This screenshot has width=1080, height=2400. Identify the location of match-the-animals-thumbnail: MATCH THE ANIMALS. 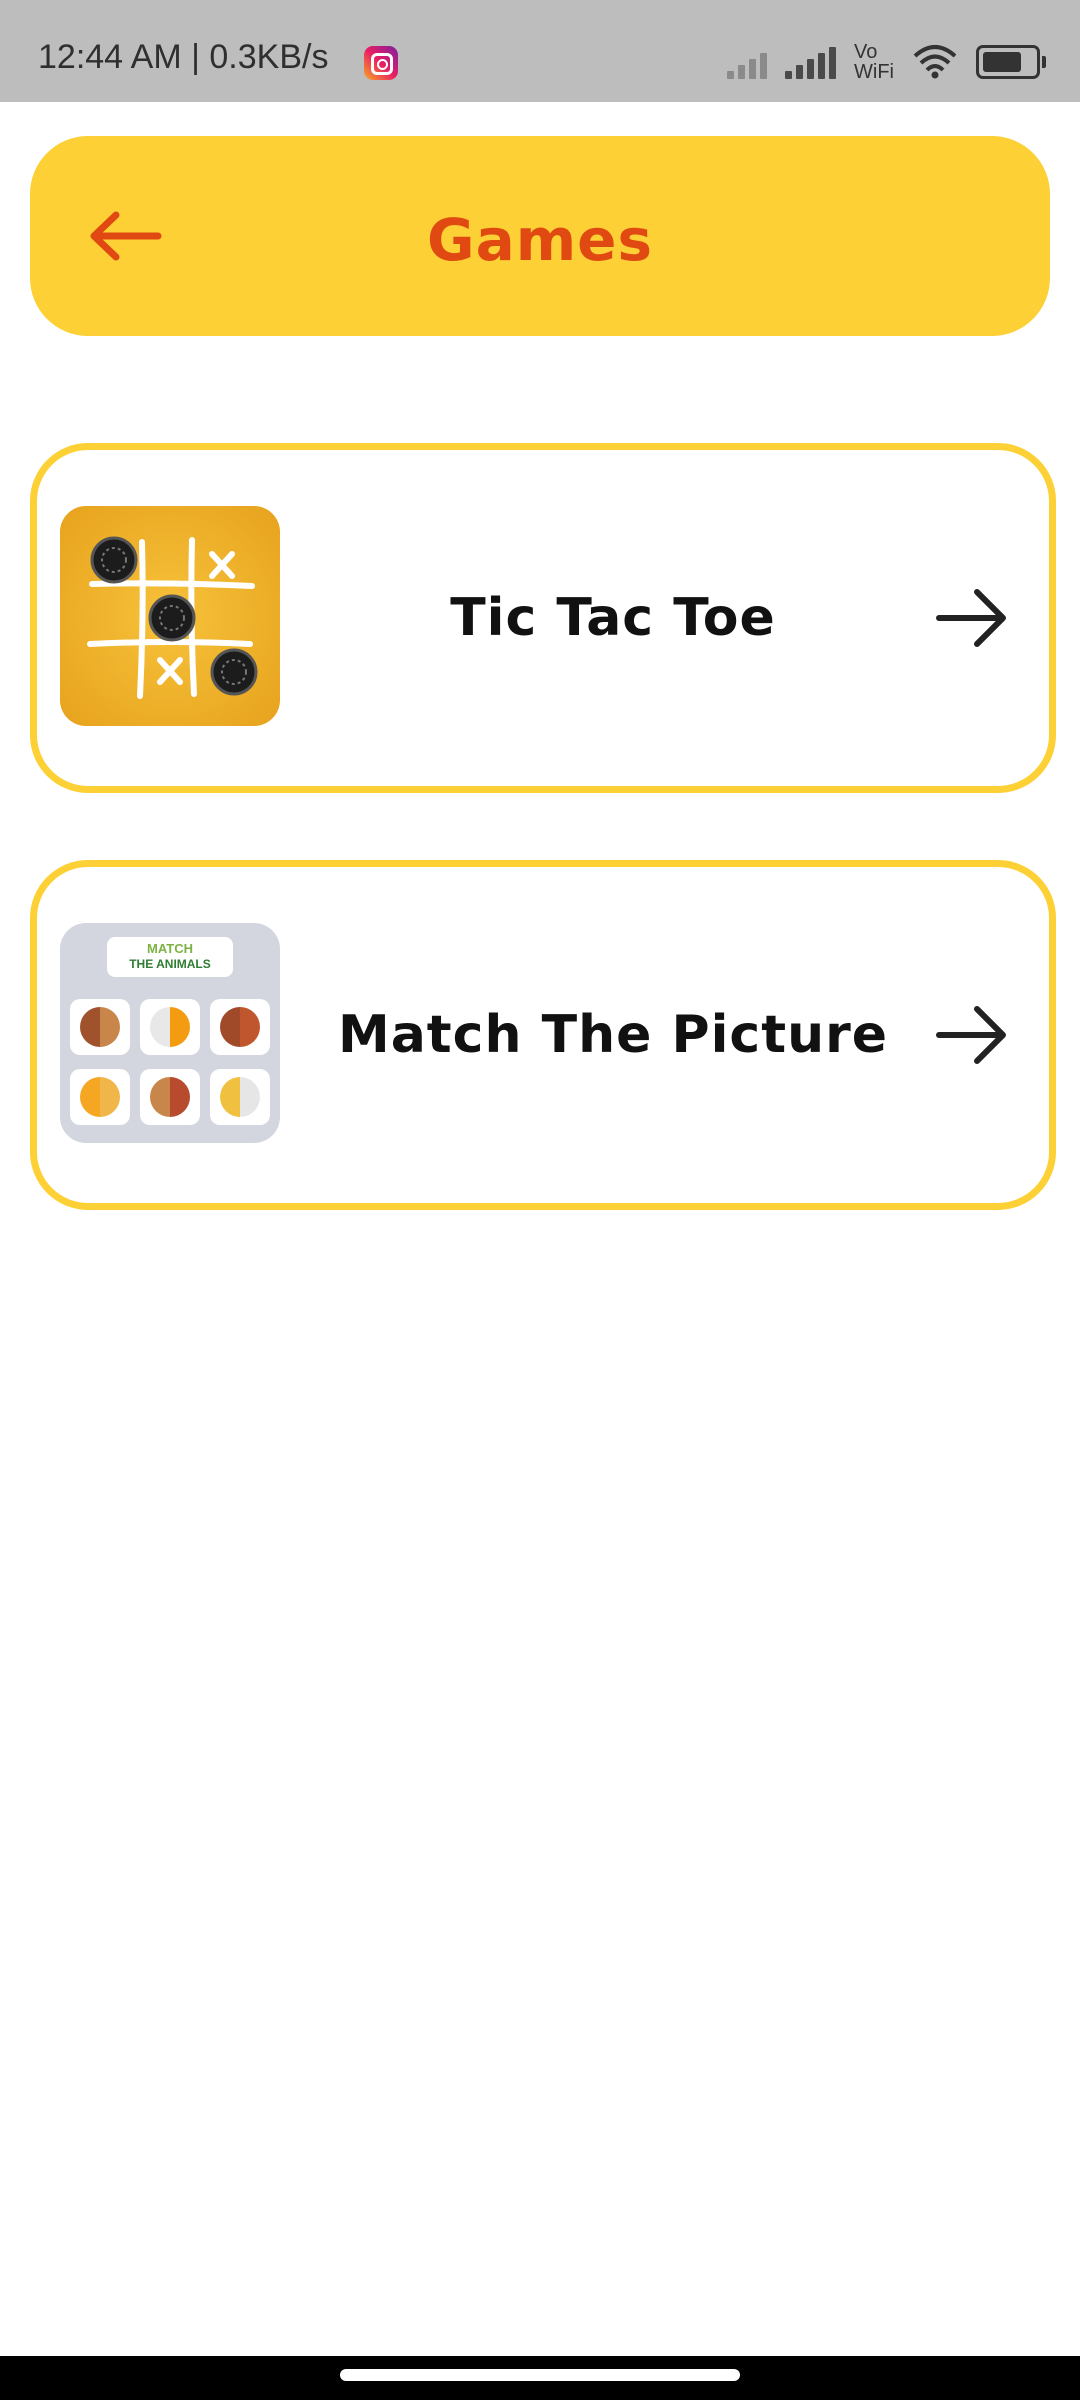
(170, 1033).